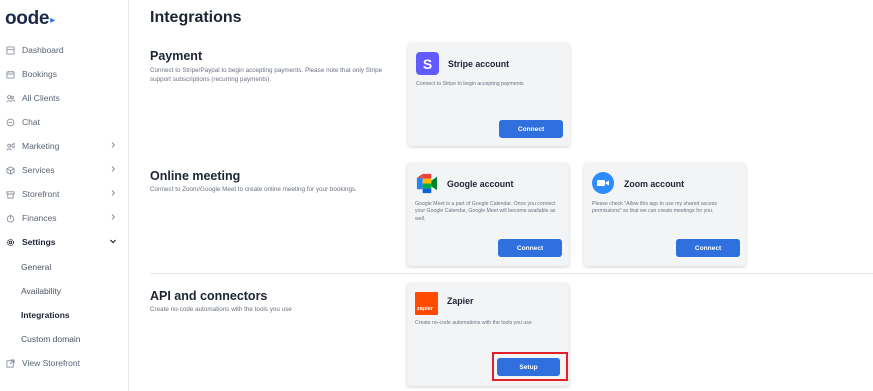 The height and width of the screenshot is (391, 873). What do you see at coordinates (64, 98) in the screenshot?
I see `sidebar-item-all-clients: All Clients` at bounding box center [64, 98].